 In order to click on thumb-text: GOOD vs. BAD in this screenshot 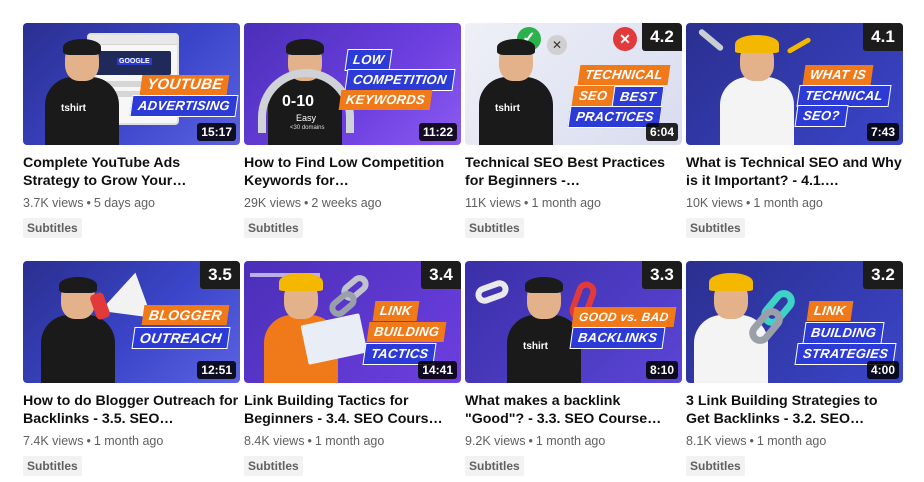, I will do `click(624, 317)`.